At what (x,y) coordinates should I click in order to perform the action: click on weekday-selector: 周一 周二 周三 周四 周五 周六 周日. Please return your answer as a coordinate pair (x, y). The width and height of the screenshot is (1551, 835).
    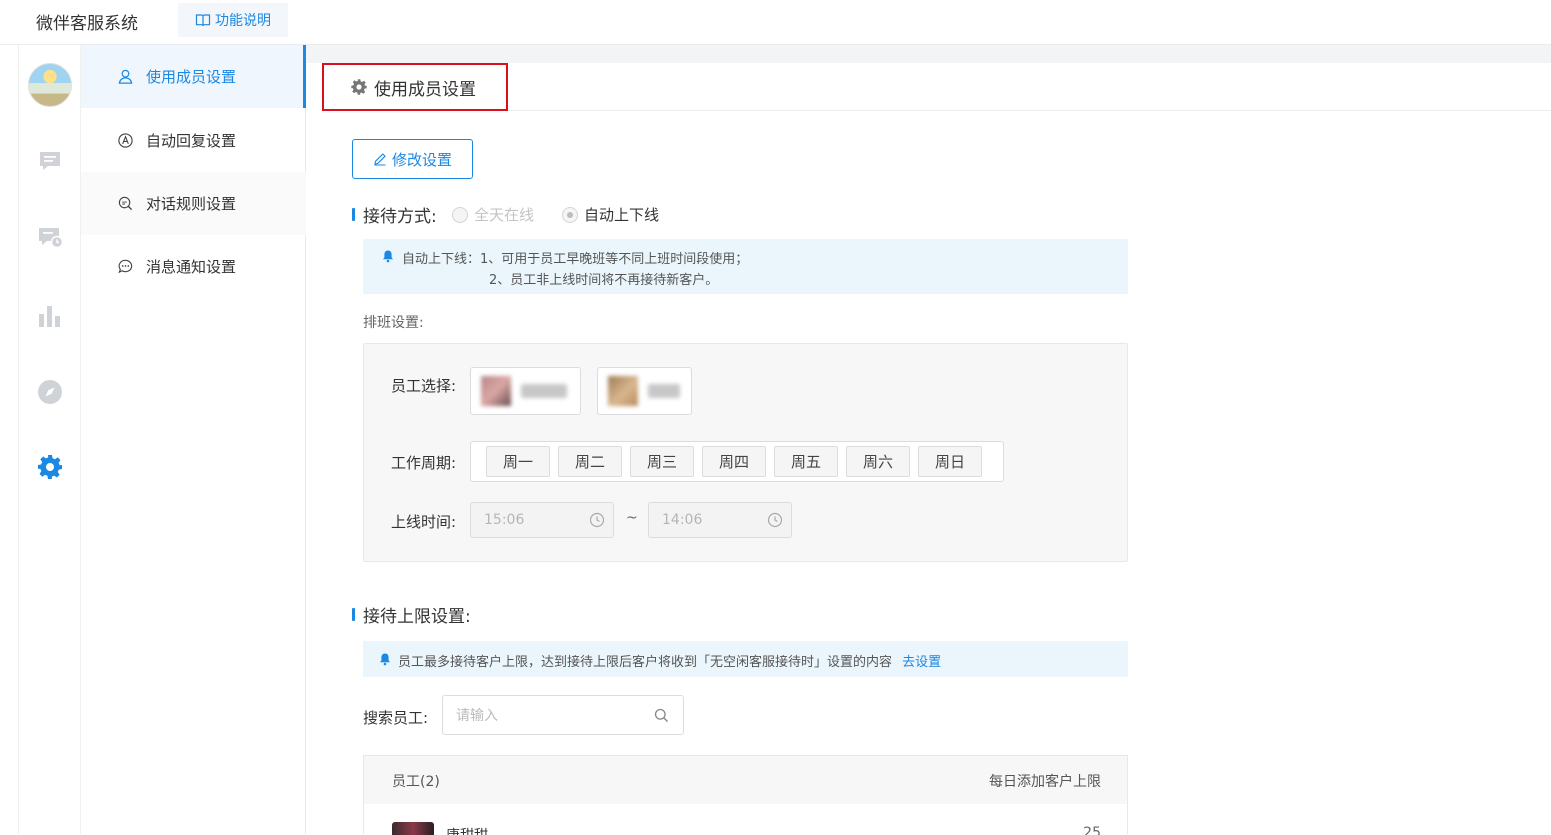
    Looking at the image, I should click on (737, 461).